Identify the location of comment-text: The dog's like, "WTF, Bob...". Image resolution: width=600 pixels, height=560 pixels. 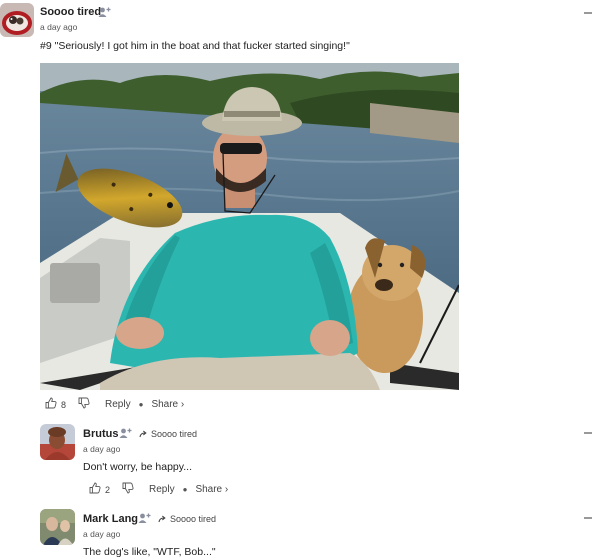
(149, 552).